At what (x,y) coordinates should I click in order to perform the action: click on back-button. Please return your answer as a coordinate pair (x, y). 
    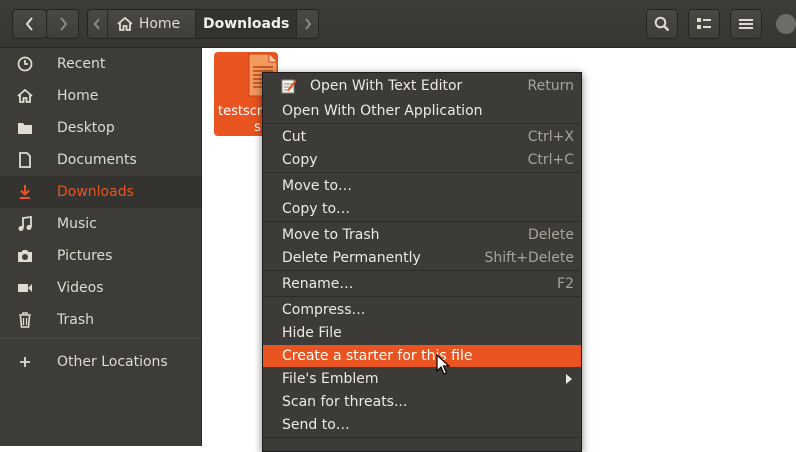
    Looking at the image, I should click on (29, 24).